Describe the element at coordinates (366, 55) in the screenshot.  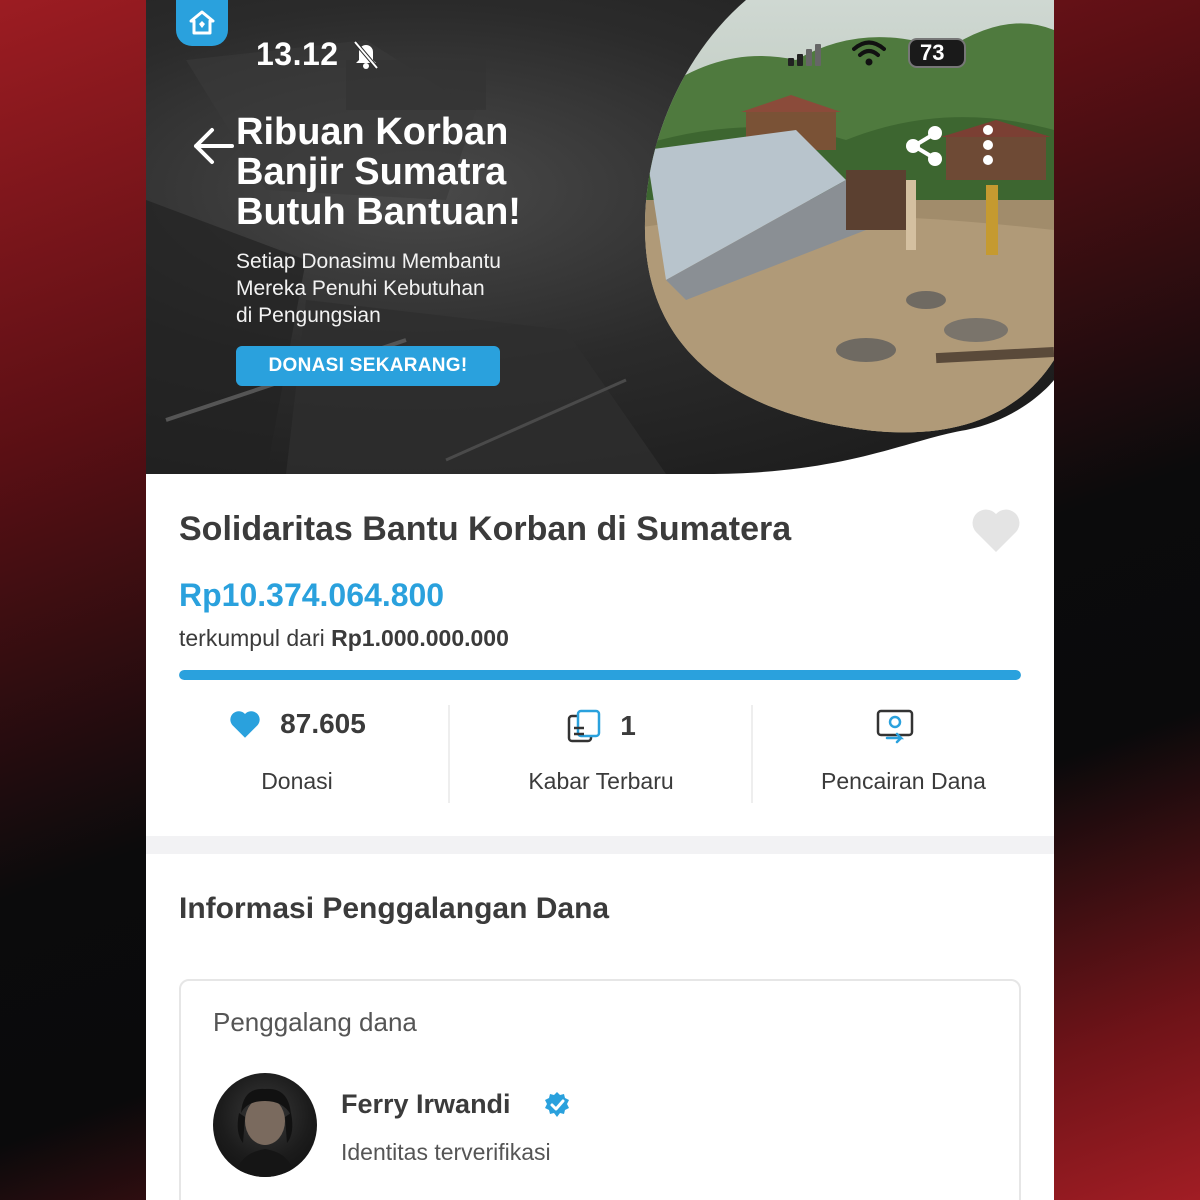
I see `bell-muted-icon` at that location.